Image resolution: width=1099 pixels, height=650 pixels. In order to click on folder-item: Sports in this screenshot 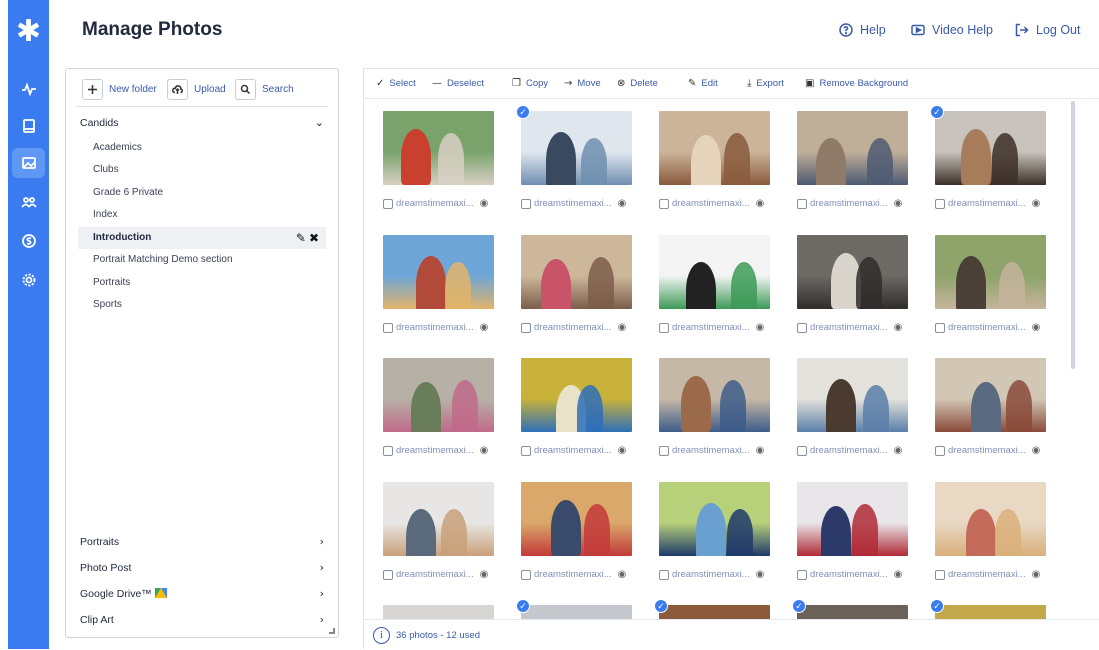, I will do `click(202, 305)`.